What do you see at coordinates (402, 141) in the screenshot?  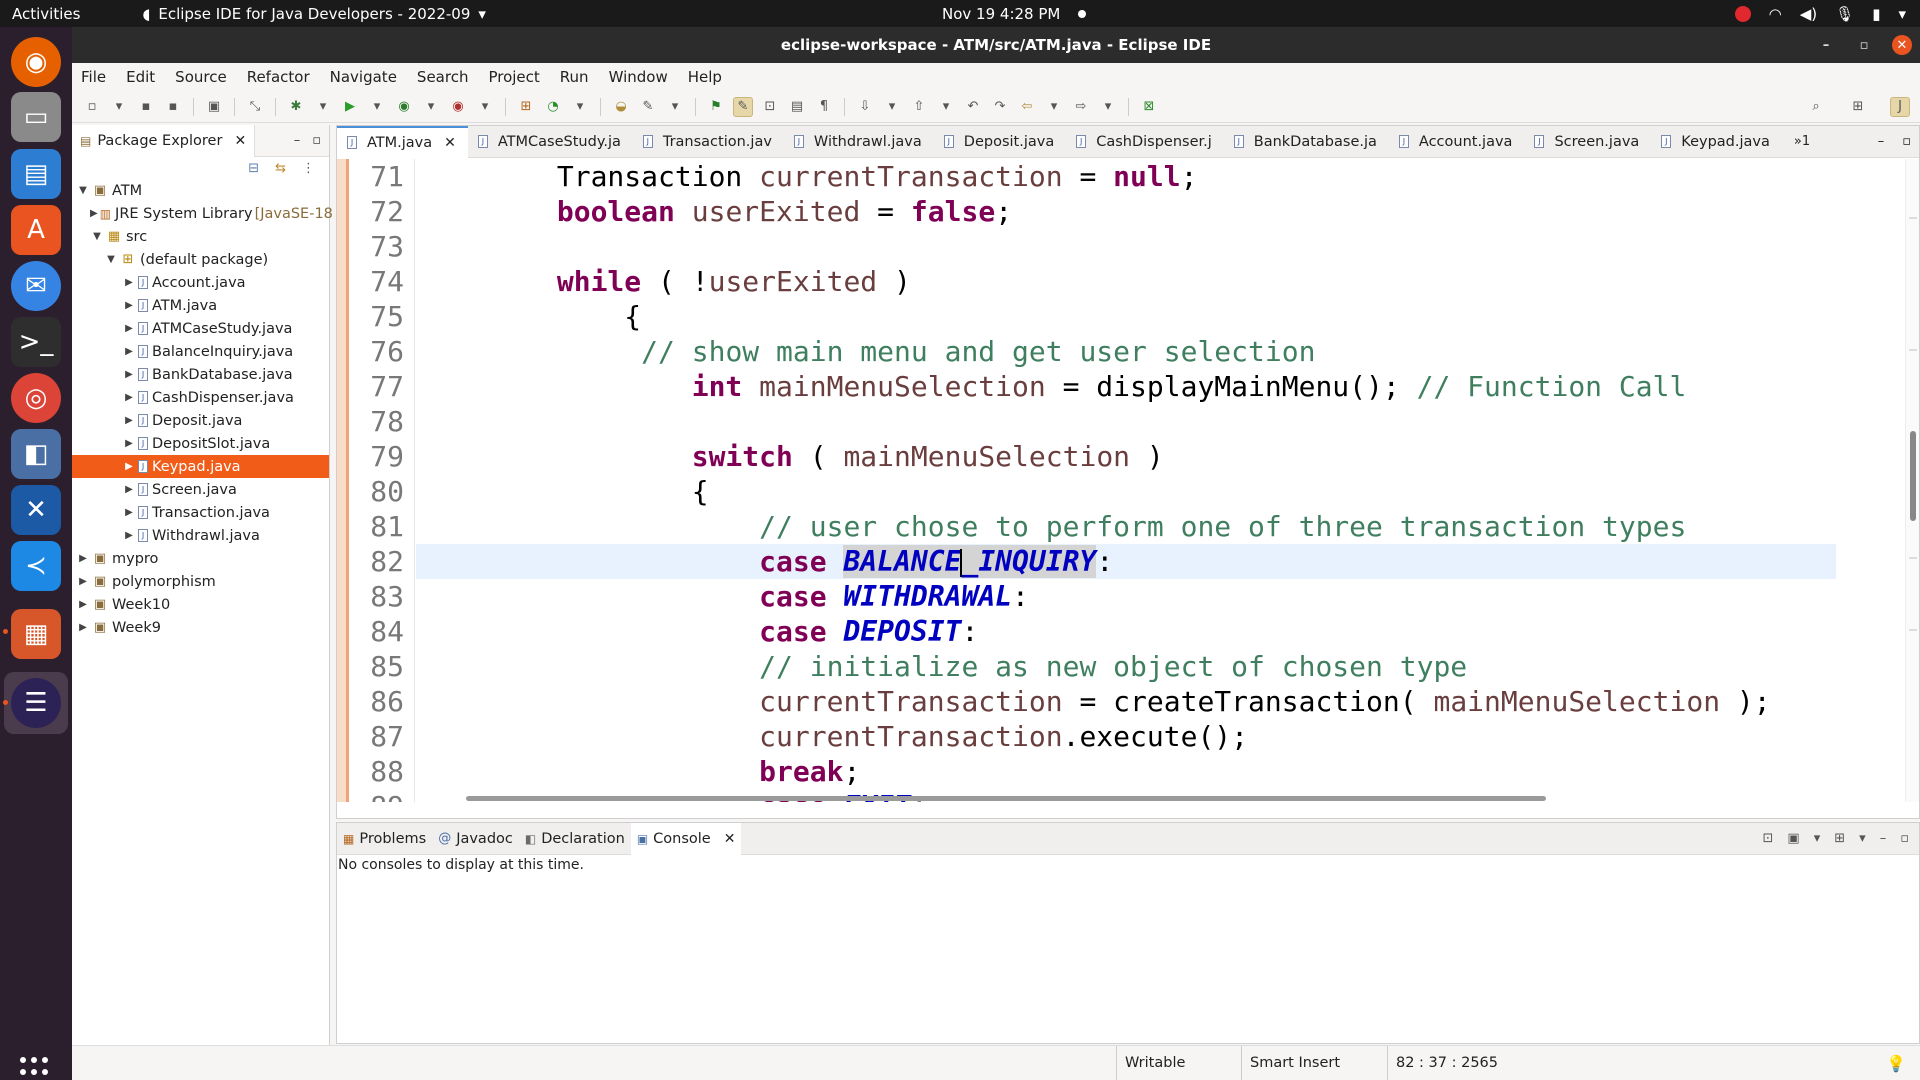 I see `editor-tab-atm-java: J ATM.java ✕` at bounding box center [402, 141].